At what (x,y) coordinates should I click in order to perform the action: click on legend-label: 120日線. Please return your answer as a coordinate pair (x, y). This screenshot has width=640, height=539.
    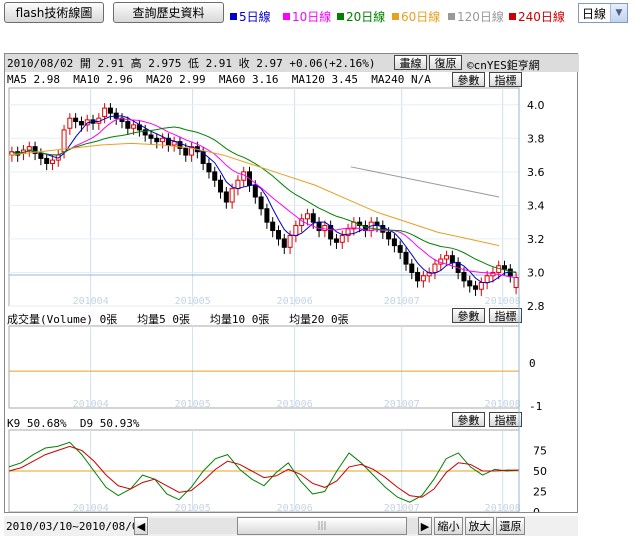
    Looking at the image, I should click on (480, 17).